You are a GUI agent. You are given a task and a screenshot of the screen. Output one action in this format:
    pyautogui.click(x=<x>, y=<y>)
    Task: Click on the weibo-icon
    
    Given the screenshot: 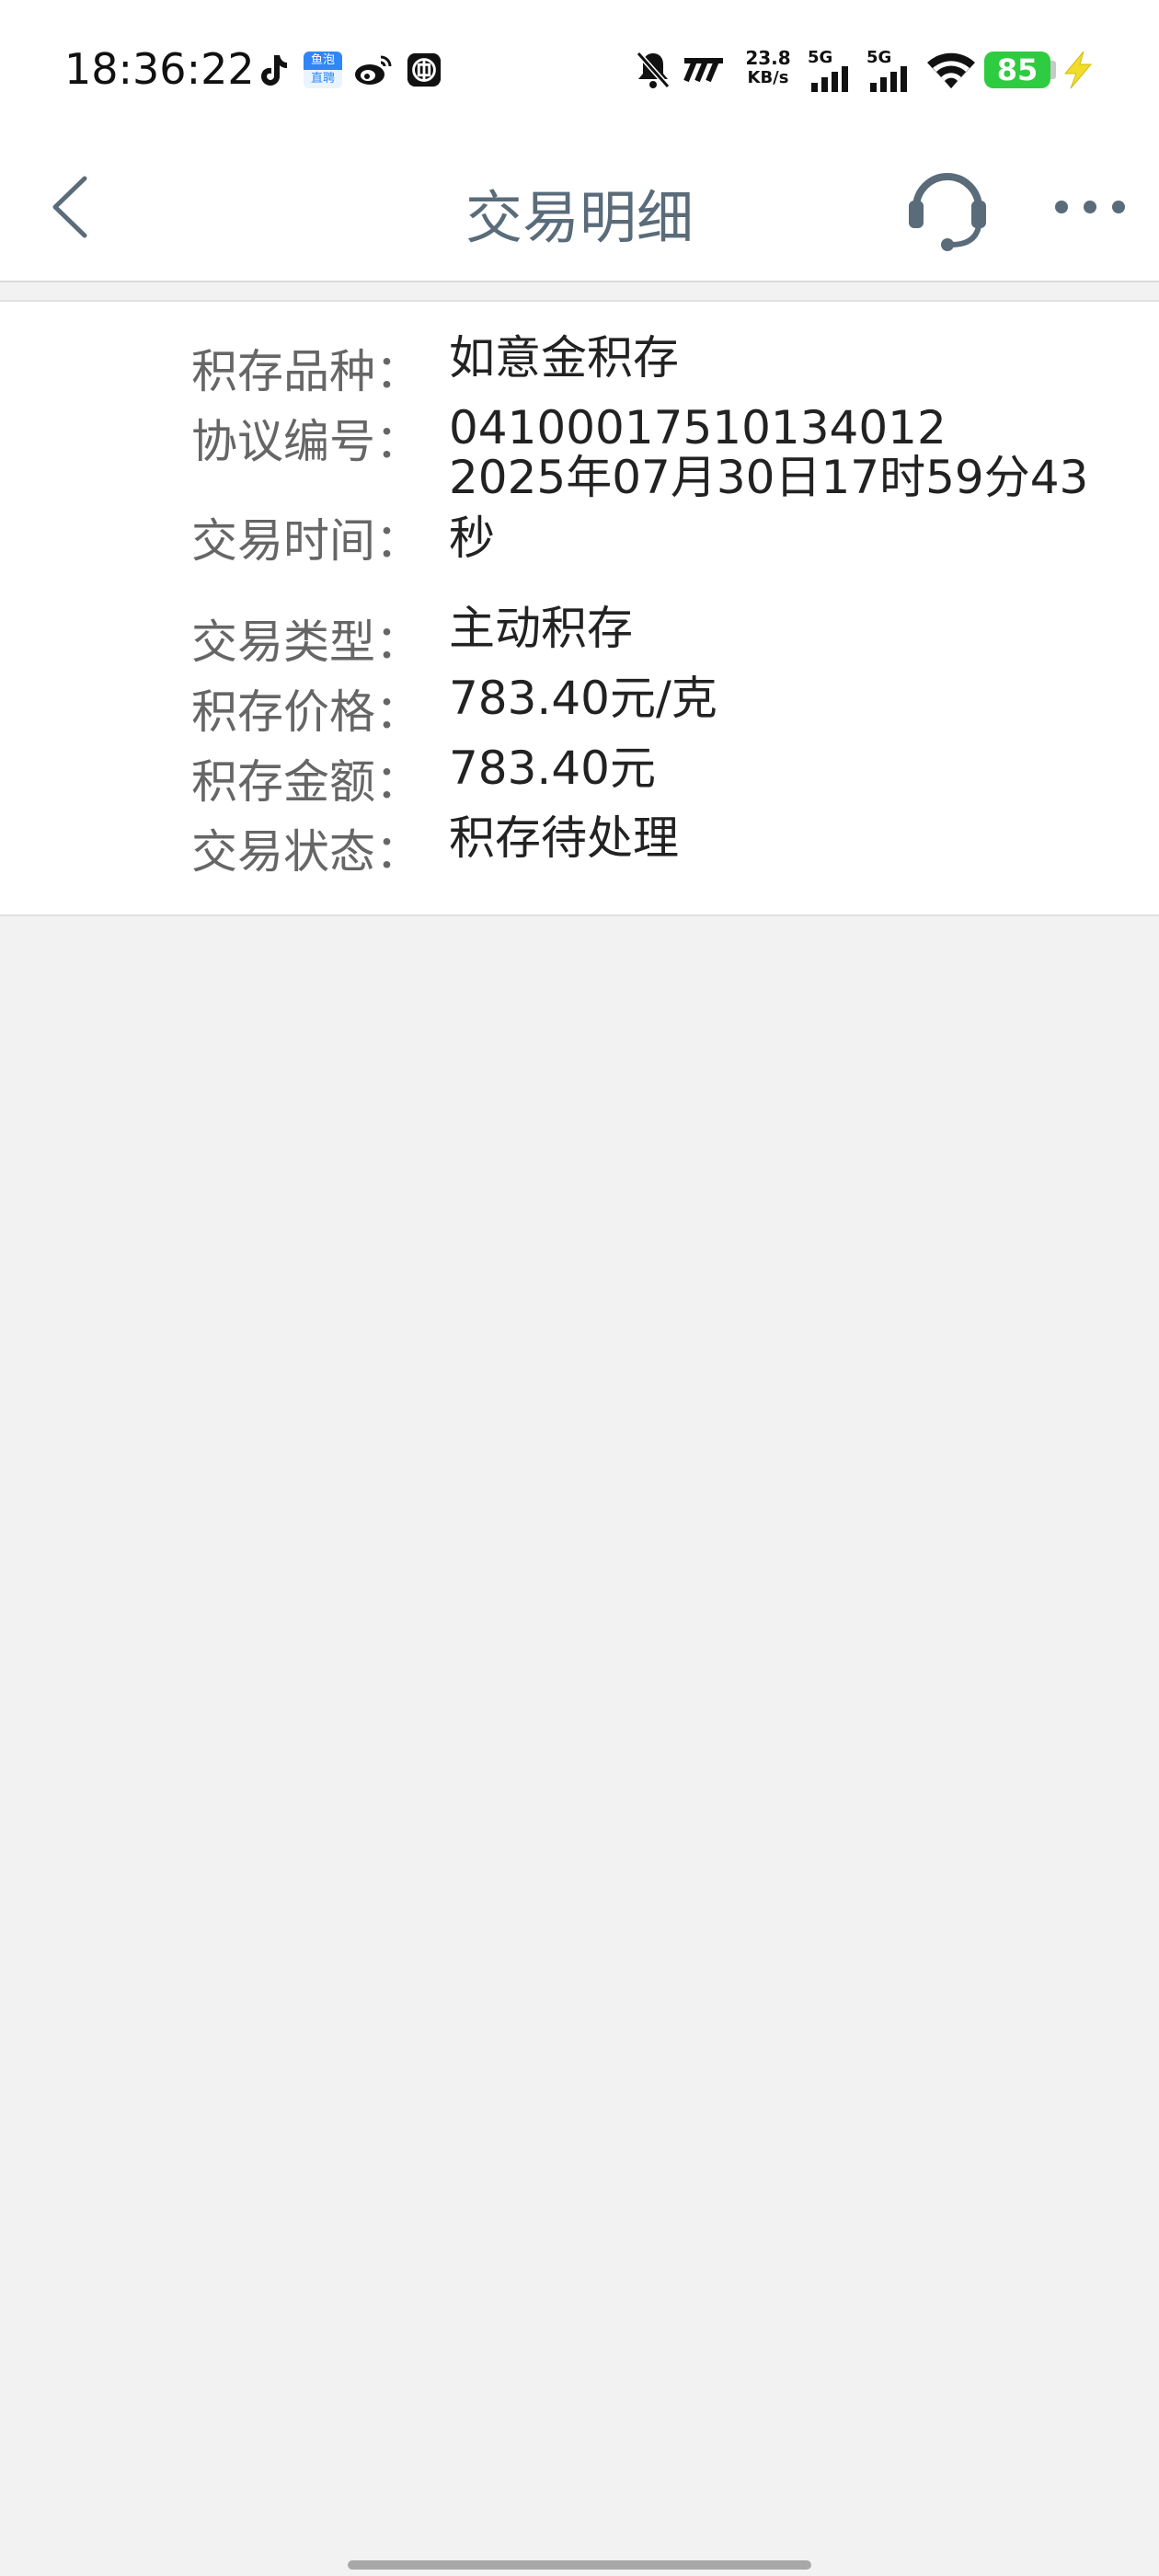 What is the action you would take?
    pyautogui.click(x=373, y=70)
    